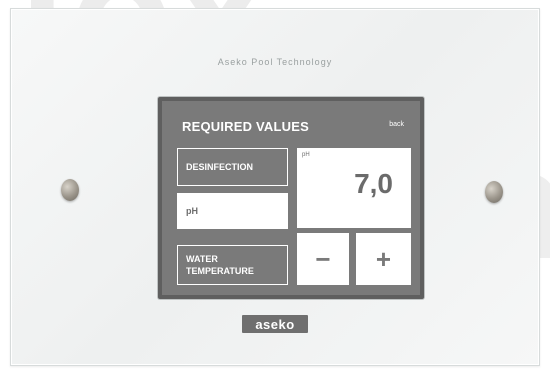 Image resolution: width=550 pixels, height=371 pixels. Describe the element at coordinates (232, 211) in the screenshot. I see `menu-ph-button: pH` at that location.